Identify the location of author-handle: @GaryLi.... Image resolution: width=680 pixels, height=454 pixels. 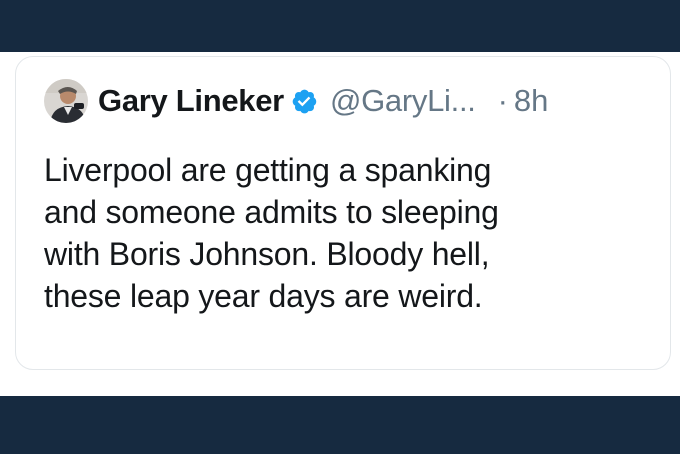
(403, 101).